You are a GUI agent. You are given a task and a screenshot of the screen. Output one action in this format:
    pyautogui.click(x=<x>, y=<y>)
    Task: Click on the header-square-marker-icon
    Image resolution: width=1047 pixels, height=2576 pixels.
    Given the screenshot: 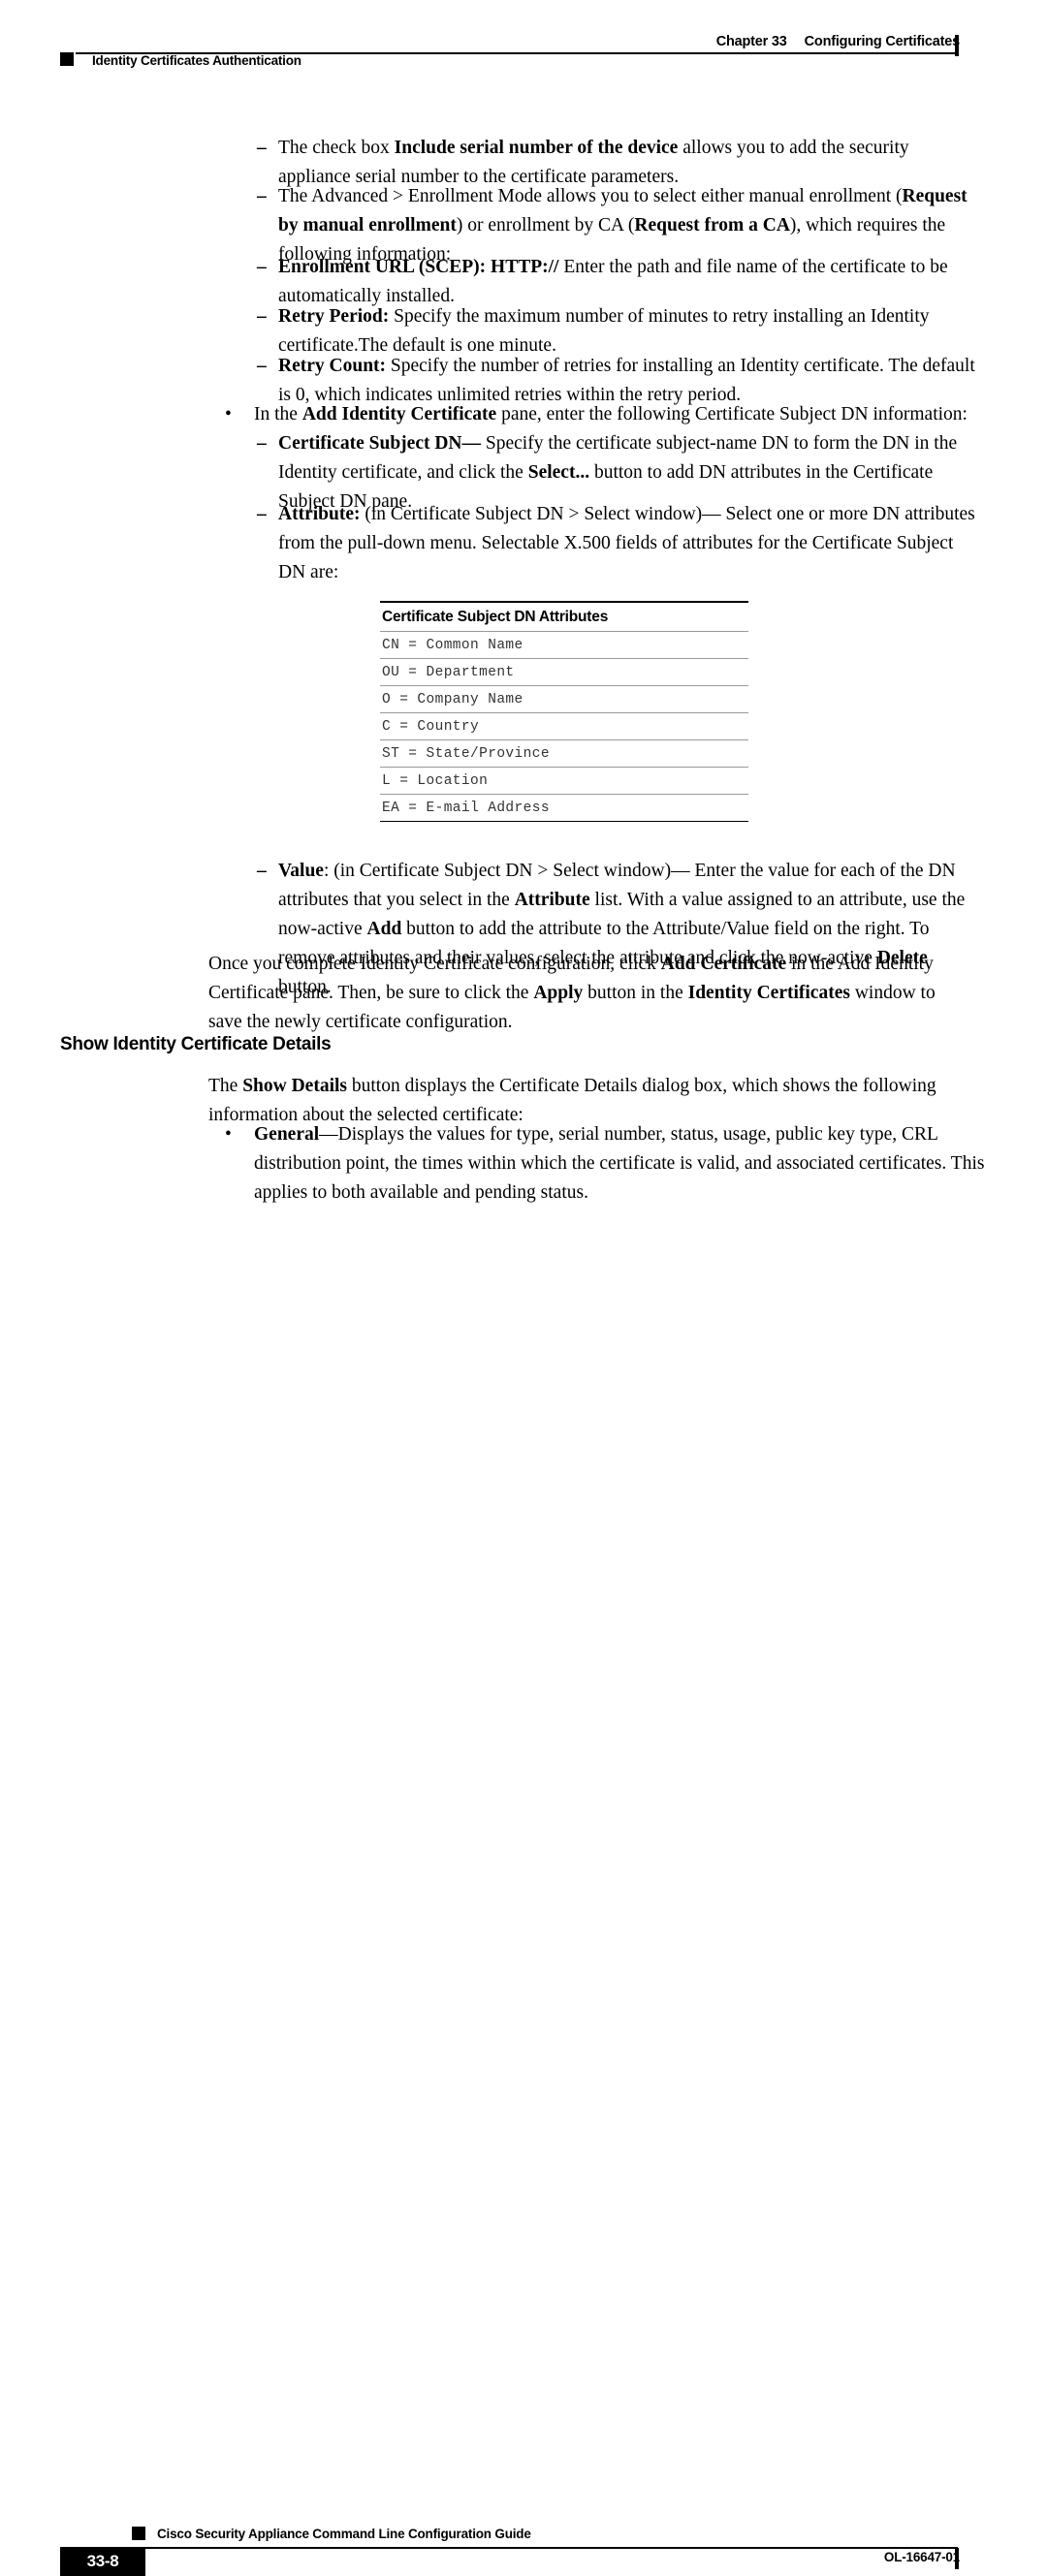 What is the action you would take?
    pyautogui.click(x=67, y=59)
    